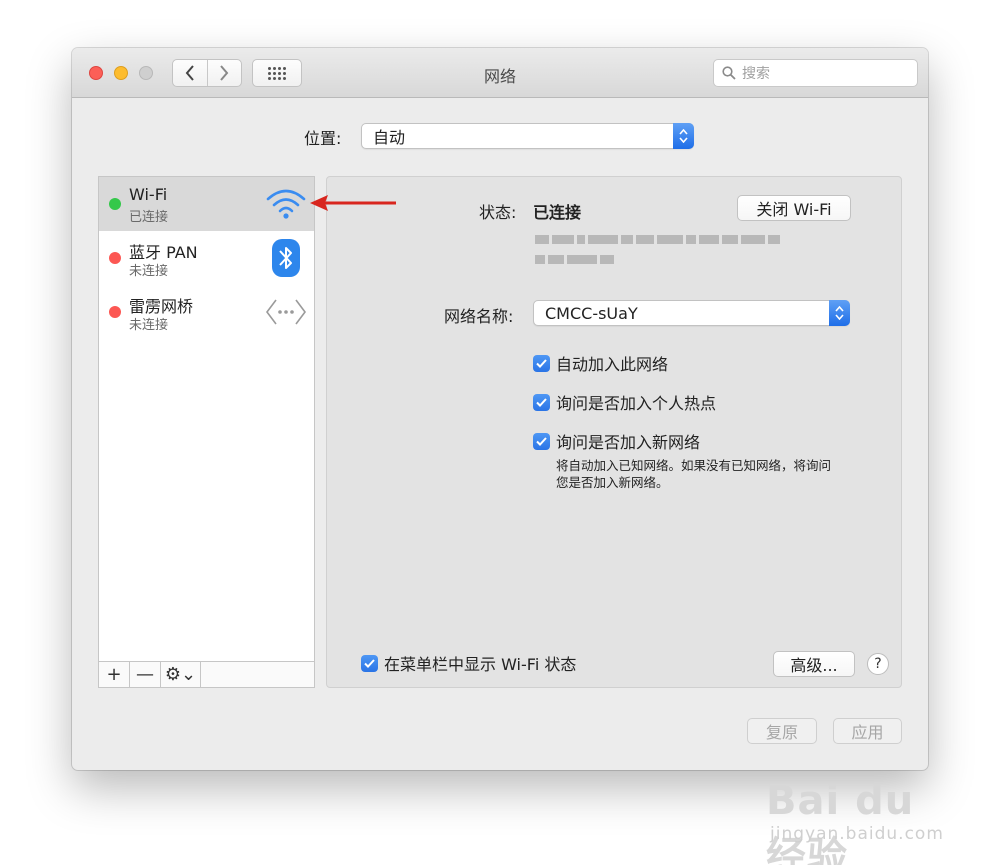 This screenshot has height=865, width=1000. What do you see at coordinates (286, 204) in the screenshot?
I see `wifi-icon` at bounding box center [286, 204].